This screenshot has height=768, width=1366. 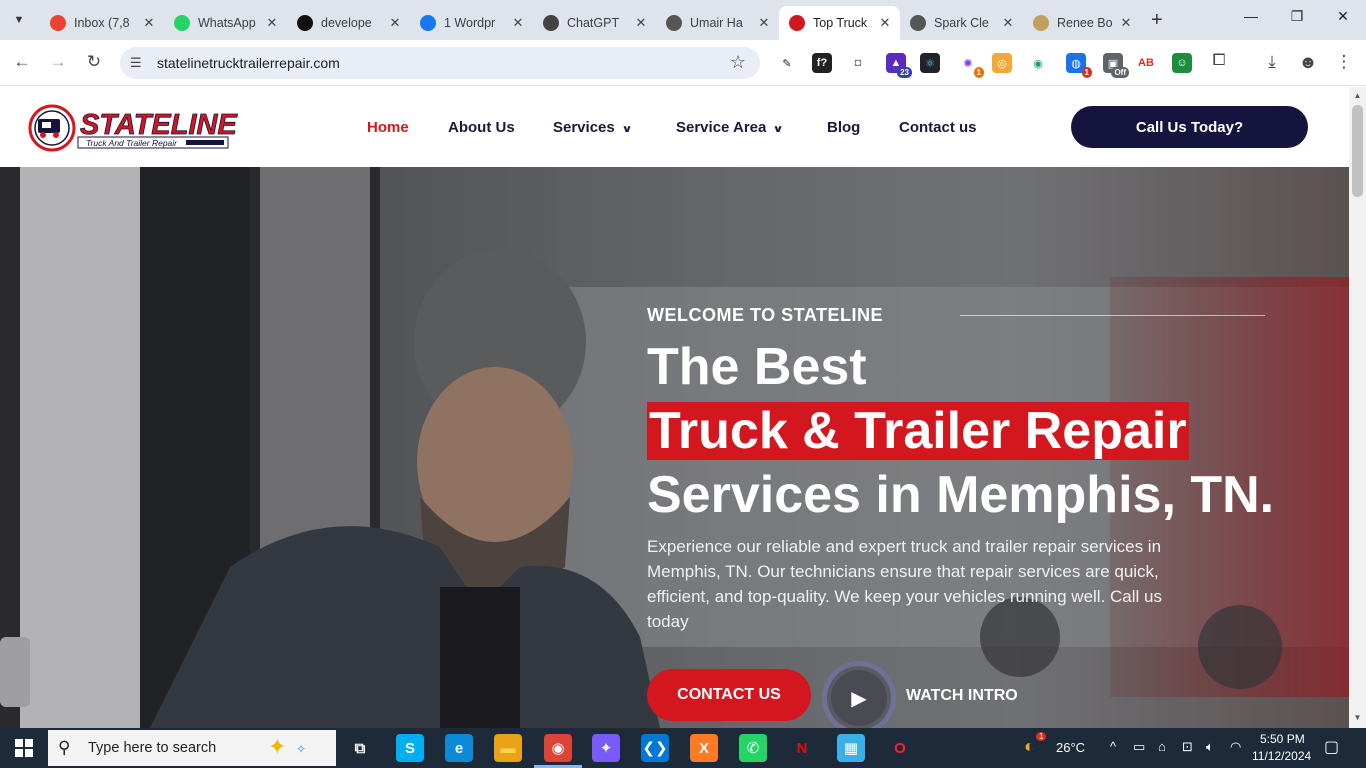 I want to click on profile-avatar-icon: ☻, so click(x=1308, y=62).